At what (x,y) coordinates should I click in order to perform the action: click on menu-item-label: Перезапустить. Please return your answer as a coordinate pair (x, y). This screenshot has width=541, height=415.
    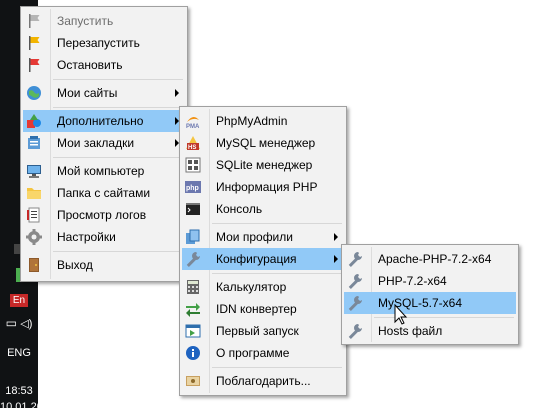
    Looking at the image, I should click on (98, 43).